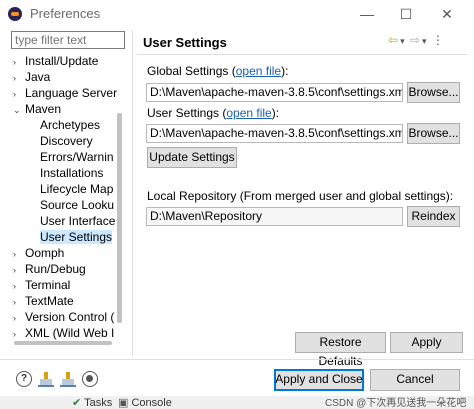 This screenshot has height=409, width=474. I want to click on tree-item: › XML (Wild Web I, so click(63, 333).